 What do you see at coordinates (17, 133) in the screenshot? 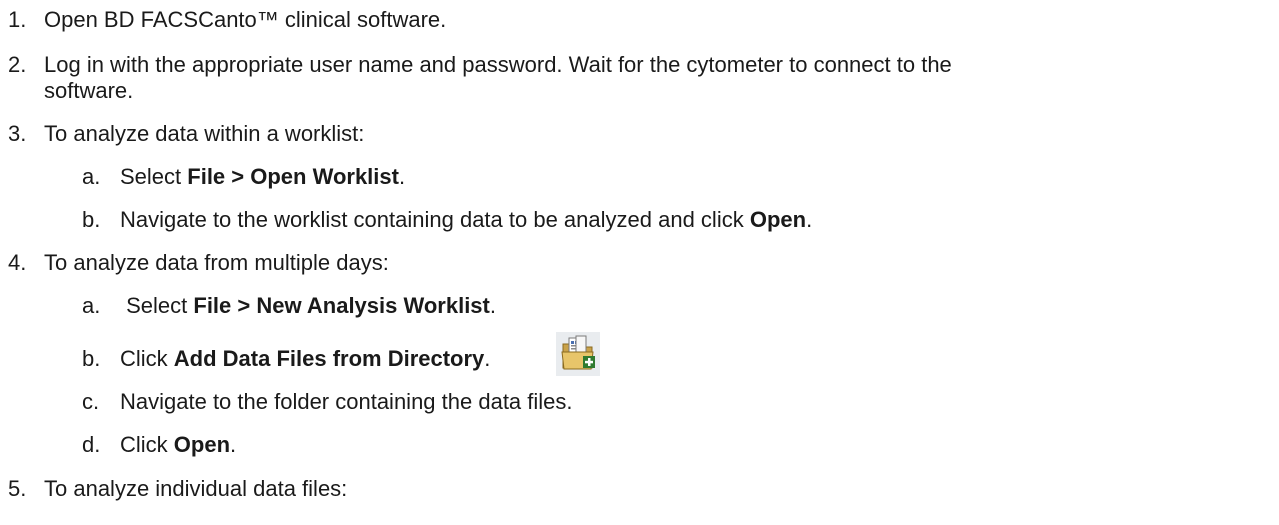
I see `step-number: 3.` at bounding box center [17, 133].